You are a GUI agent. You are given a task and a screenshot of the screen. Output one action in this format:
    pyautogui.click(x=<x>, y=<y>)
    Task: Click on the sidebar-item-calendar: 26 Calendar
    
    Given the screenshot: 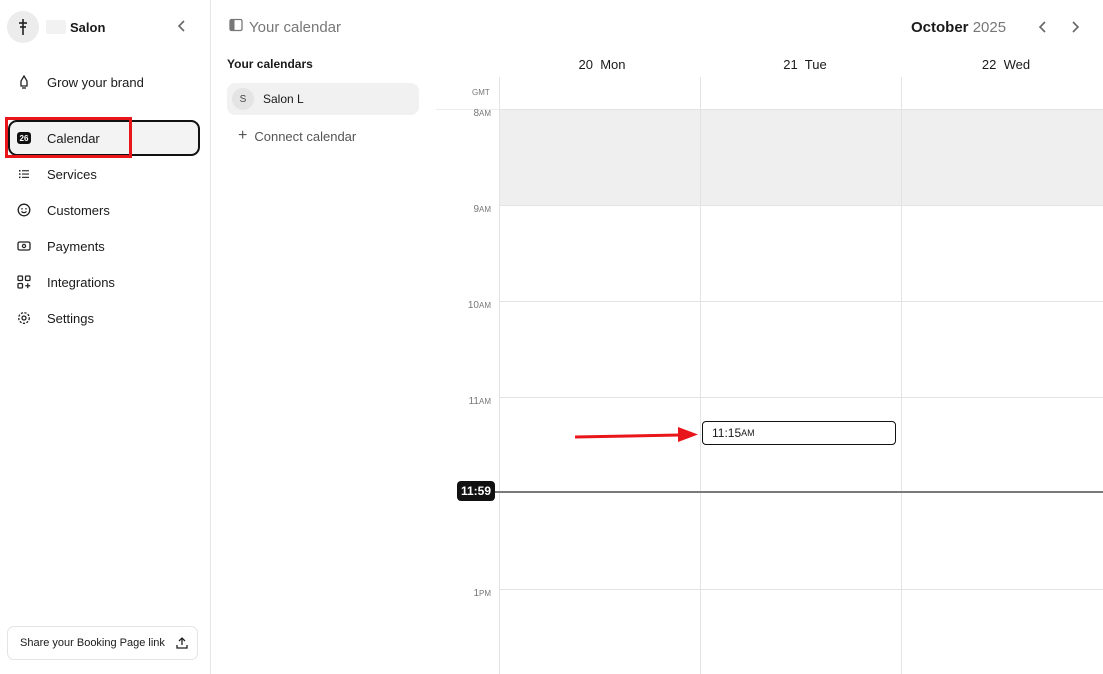 What is the action you would take?
    pyautogui.click(x=104, y=138)
    